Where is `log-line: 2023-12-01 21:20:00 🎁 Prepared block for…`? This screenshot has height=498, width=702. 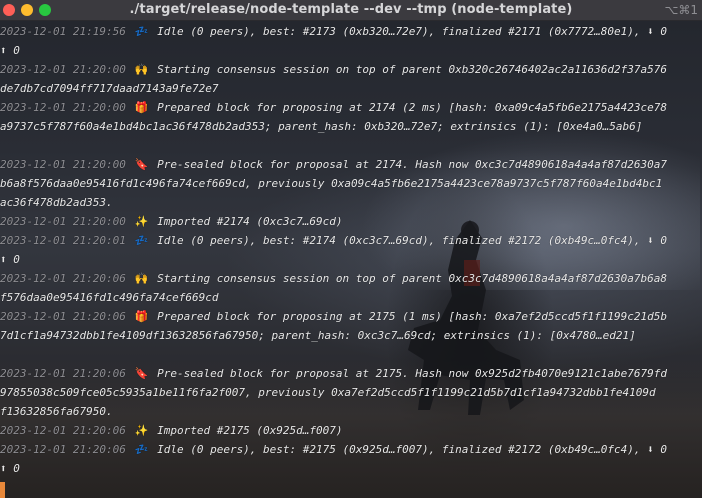 log-line: 2023-12-01 21:20:00 🎁 Prepared block for… is located at coordinates (333, 107).